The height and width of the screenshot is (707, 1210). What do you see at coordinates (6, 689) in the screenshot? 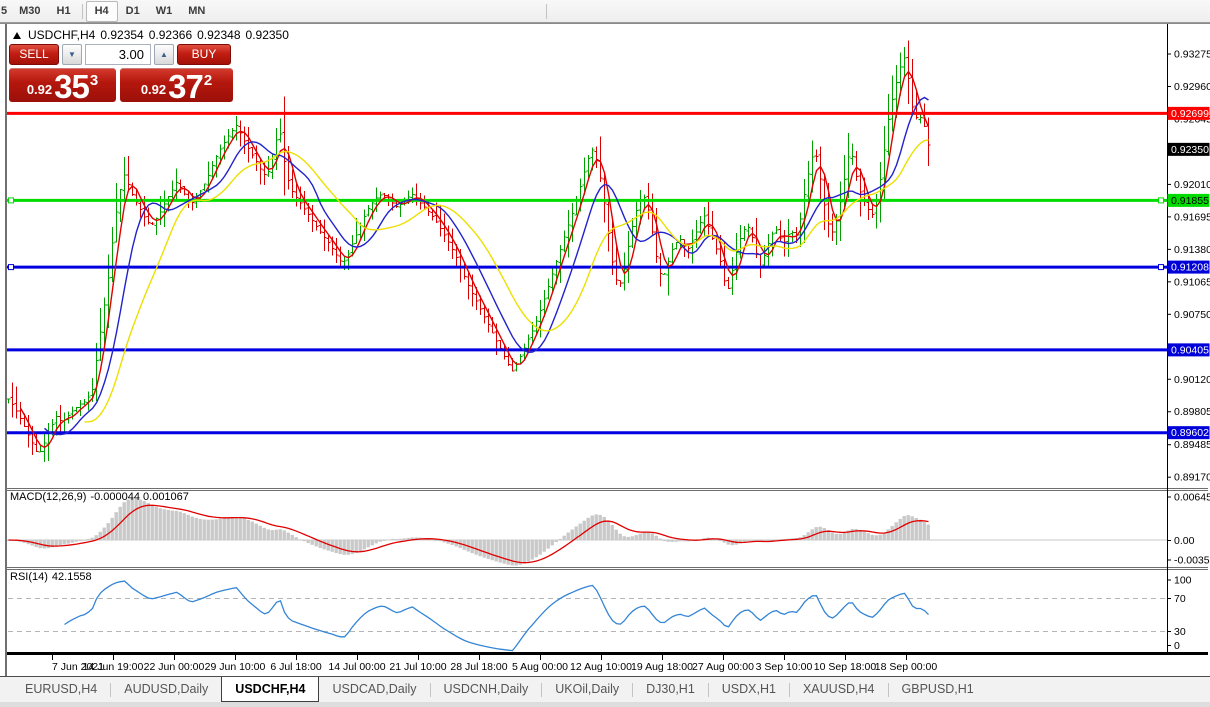
I see `tabbar-lead-space` at bounding box center [6, 689].